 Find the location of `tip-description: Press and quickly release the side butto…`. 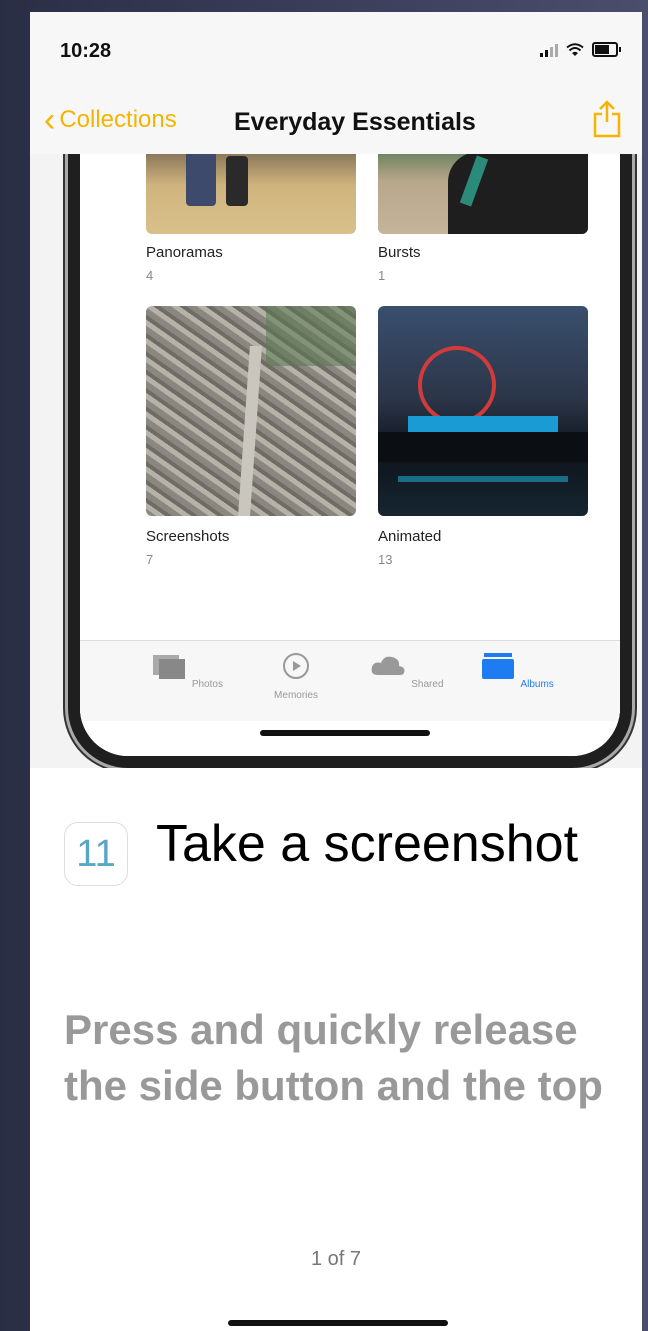

tip-description: Press and quickly release the side butto… is located at coordinates (333, 1057).